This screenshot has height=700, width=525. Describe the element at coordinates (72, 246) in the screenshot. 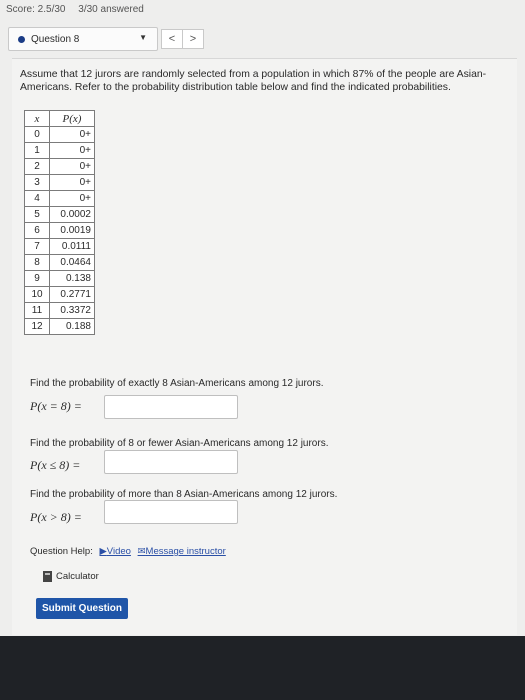

I see `table-cell-px: 0.0111` at that location.